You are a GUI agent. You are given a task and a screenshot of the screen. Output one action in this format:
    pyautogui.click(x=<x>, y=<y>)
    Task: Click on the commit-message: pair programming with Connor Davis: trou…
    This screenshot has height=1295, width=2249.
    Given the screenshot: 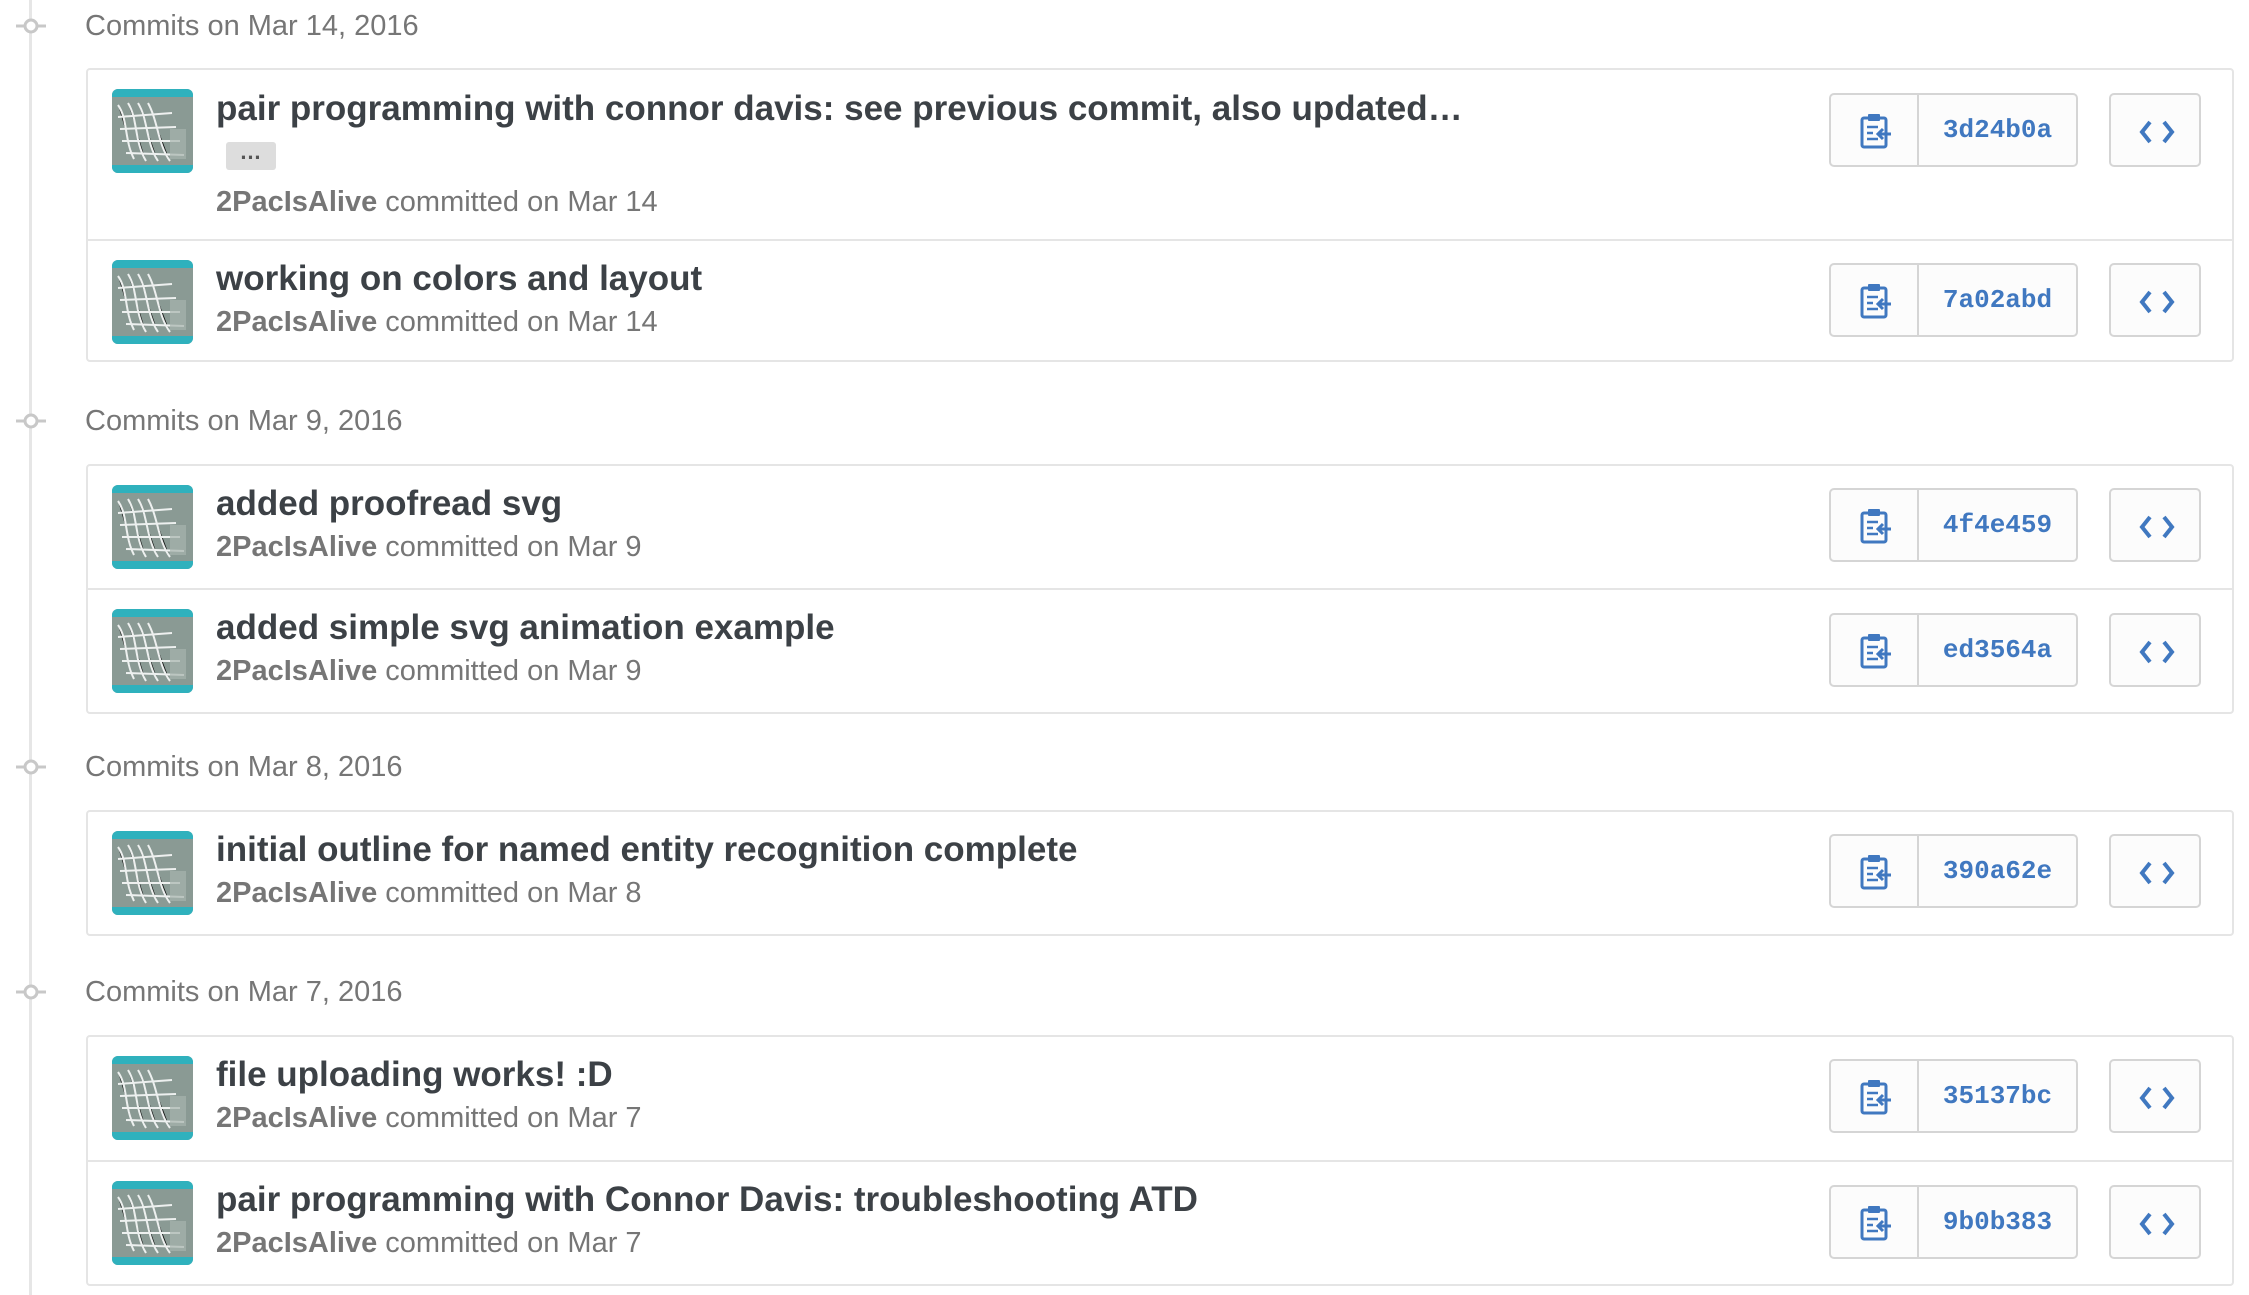 What is the action you would take?
    pyautogui.click(x=707, y=1200)
    